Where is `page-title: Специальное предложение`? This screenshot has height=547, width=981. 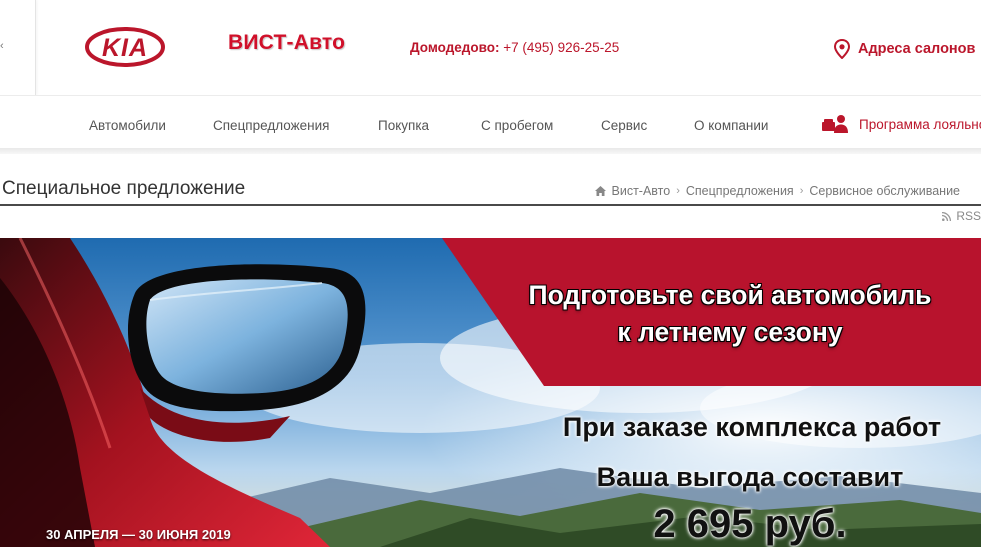
page-title: Специальное предложение is located at coordinates (124, 188).